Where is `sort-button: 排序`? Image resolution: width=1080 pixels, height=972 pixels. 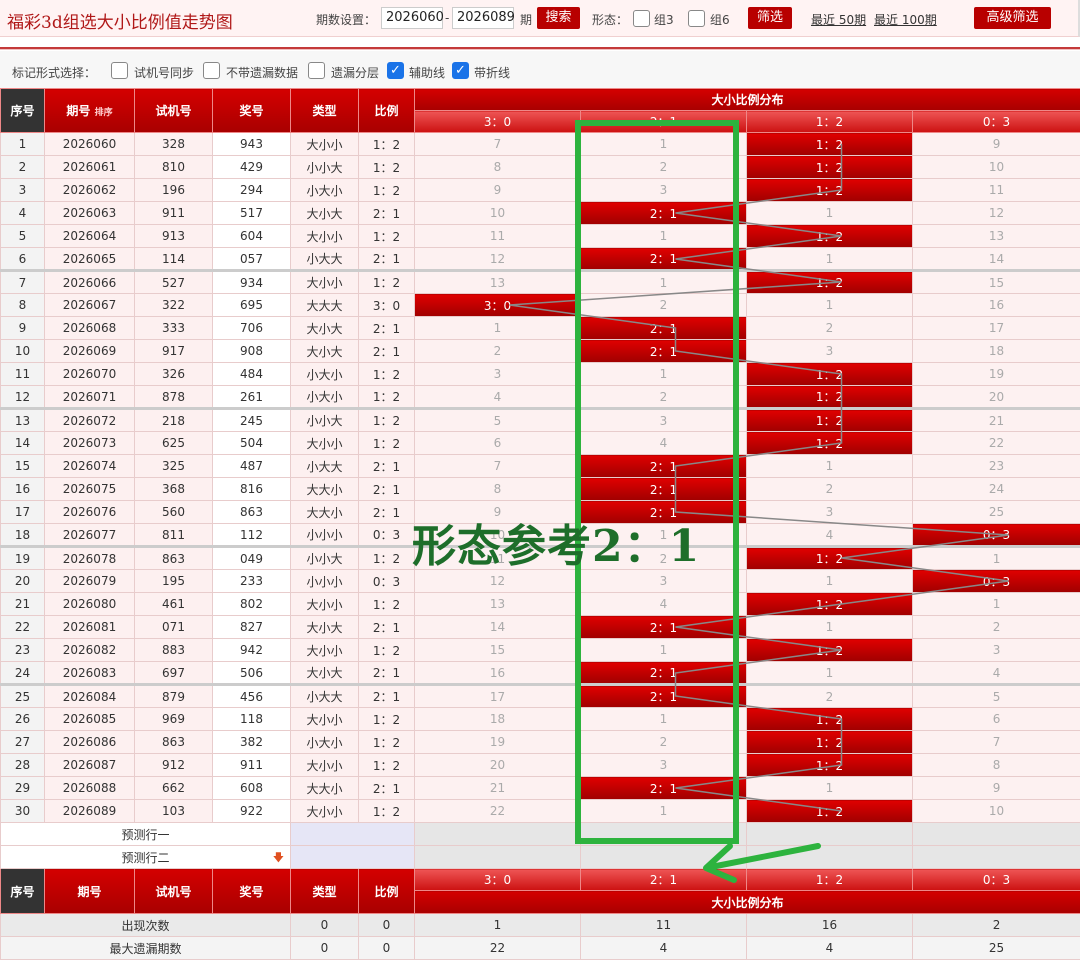 sort-button: 排序 is located at coordinates (104, 113).